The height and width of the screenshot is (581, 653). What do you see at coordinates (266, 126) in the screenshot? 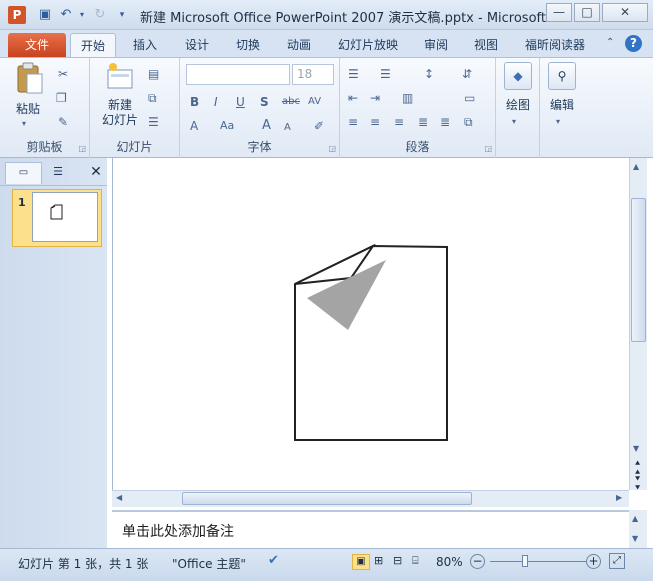
I see `grow-font-icon: A` at bounding box center [266, 126].